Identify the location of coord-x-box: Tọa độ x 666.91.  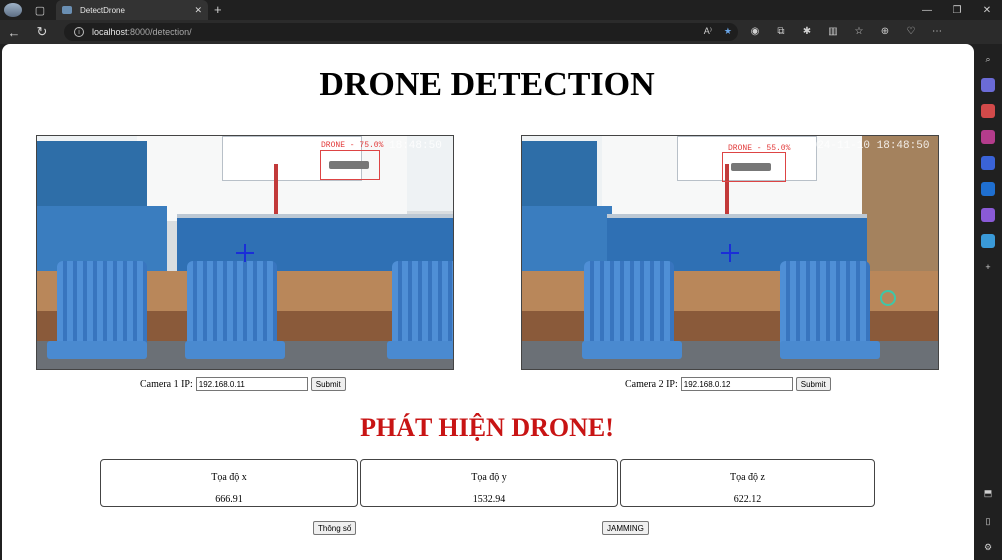
(229, 483).